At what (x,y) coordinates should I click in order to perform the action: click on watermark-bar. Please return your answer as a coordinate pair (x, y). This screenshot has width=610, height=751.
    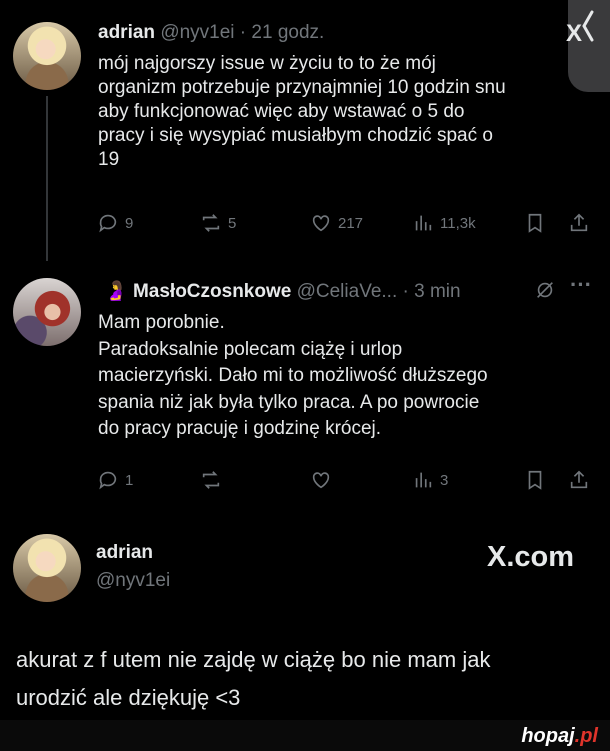
    Looking at the image, I should click on (305, 735).